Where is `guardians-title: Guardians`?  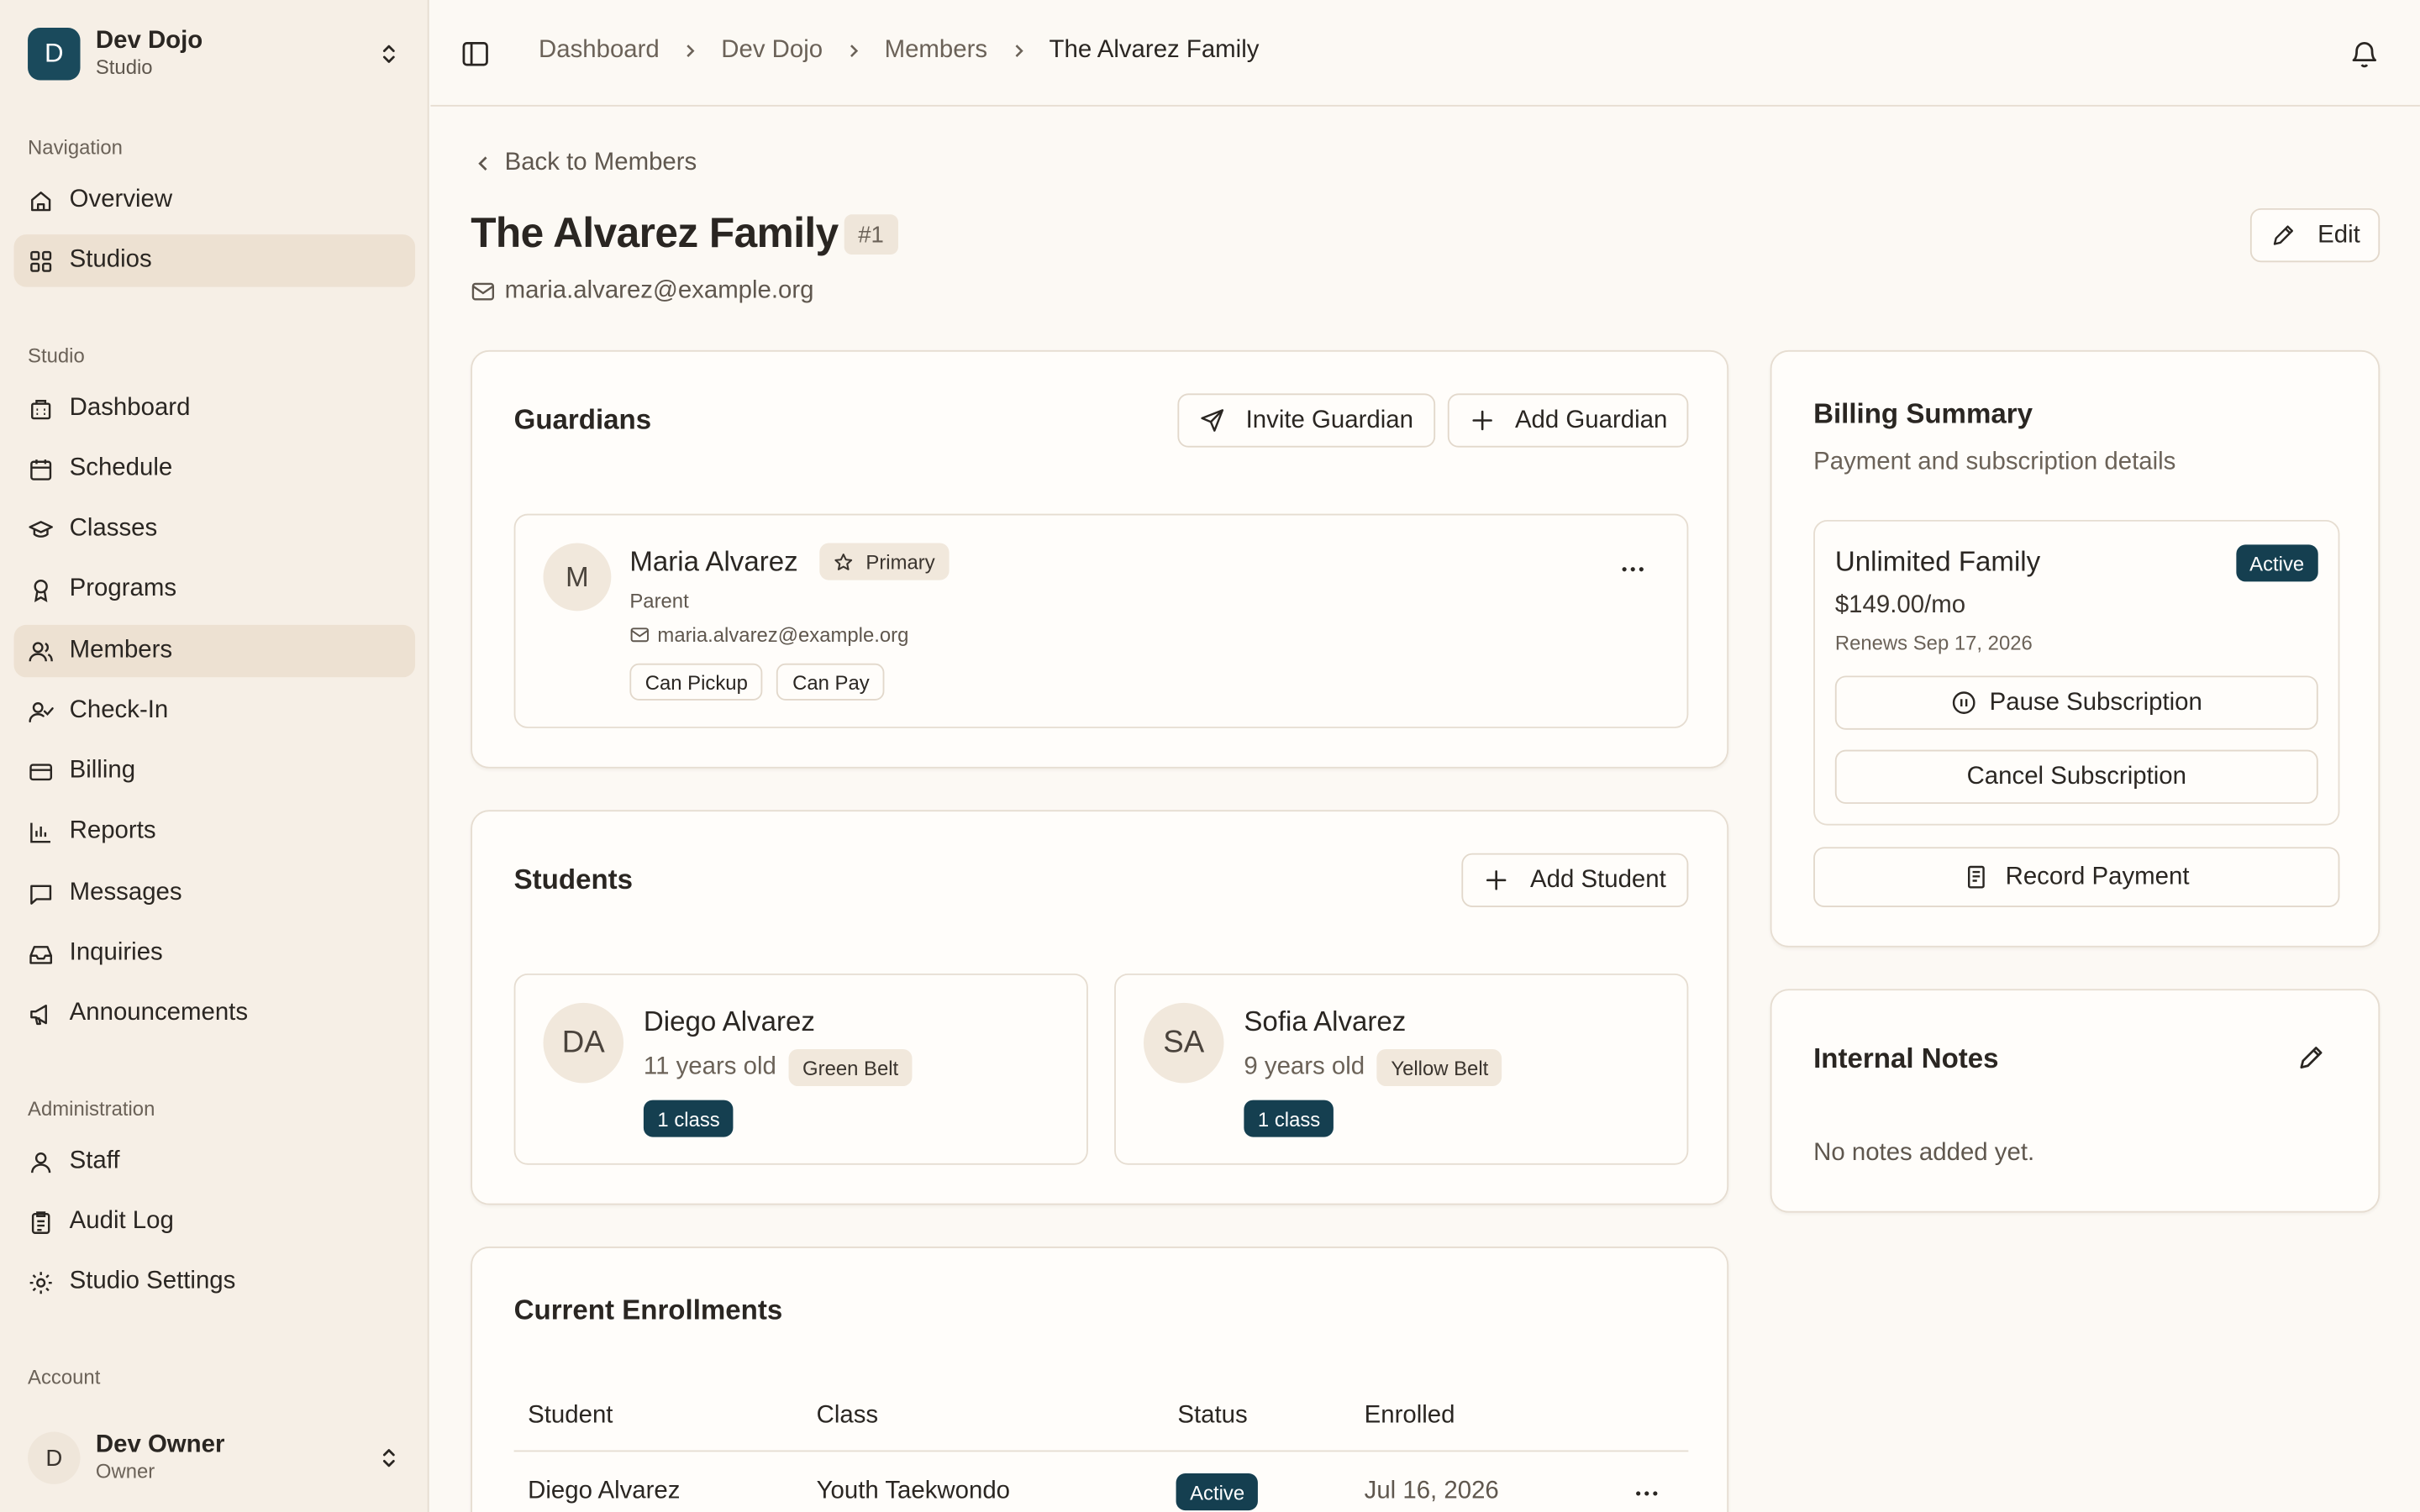 guardians-title: Guardians is located at coordinates (582, 419).